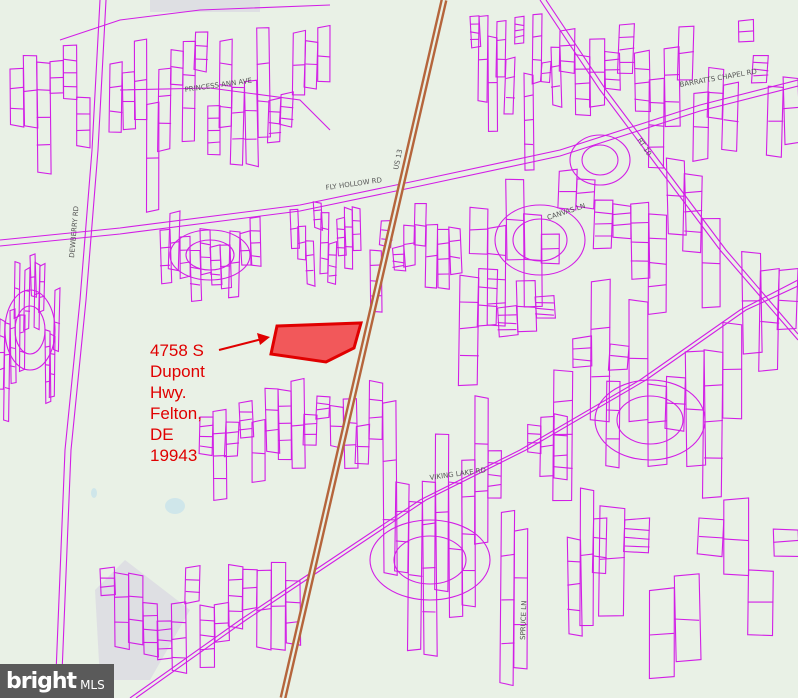 This screenshot has height=698, width=798. Describe the element at coordinates (718, 77) in the screenshot. I see `road-label: BARRATTS CHAPEL RD` at that location.